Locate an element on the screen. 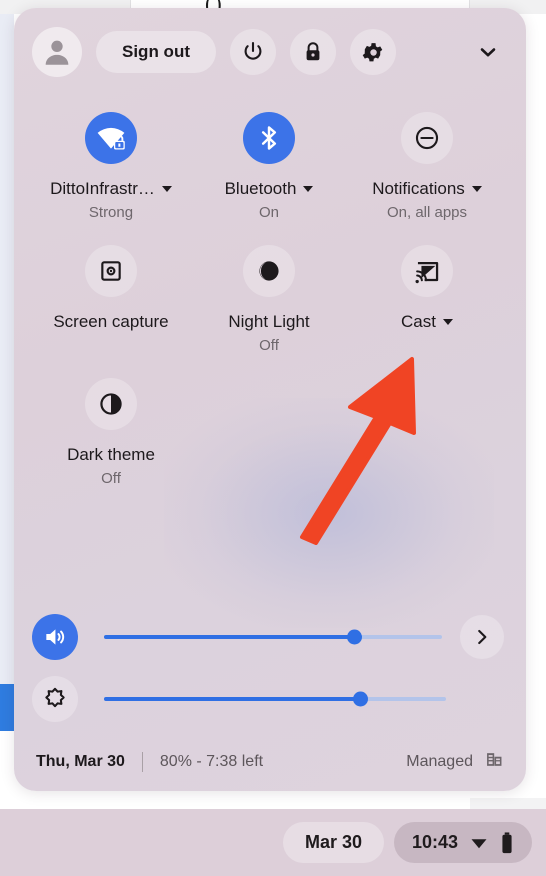 This screenshot has width=546, height=876. tile-dark-theme-label: Dark theme is located at coordinates (111, 454).